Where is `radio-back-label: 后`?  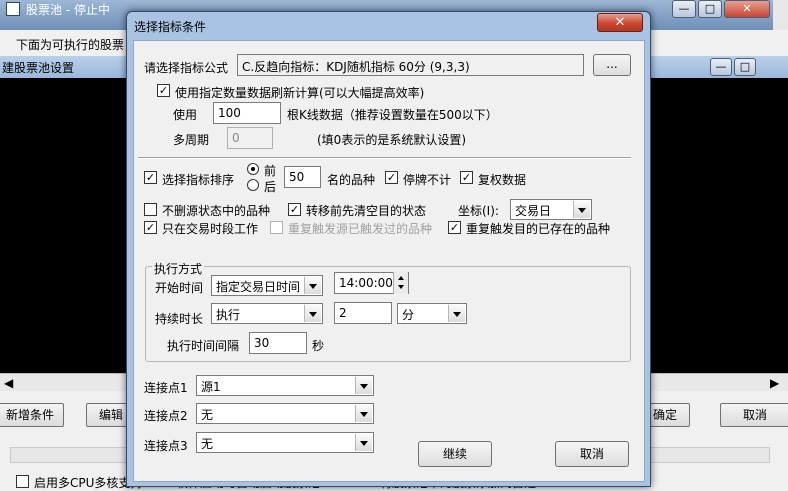 radio-back-label: 后 is located at coordinates (270, 187).